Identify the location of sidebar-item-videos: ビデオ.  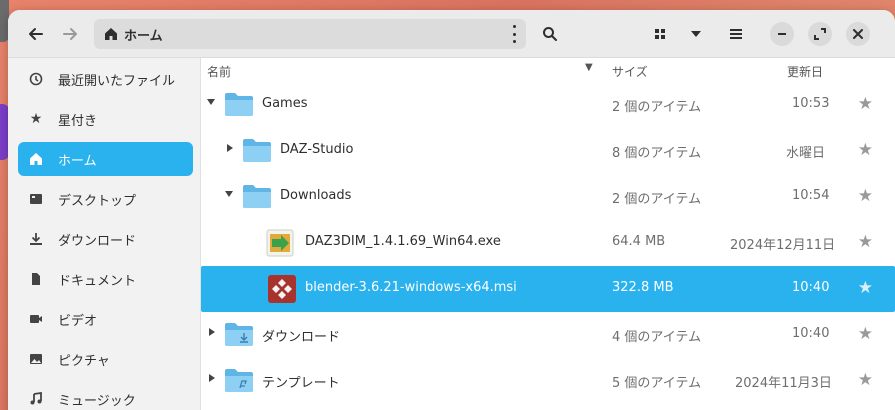
(105, 319).